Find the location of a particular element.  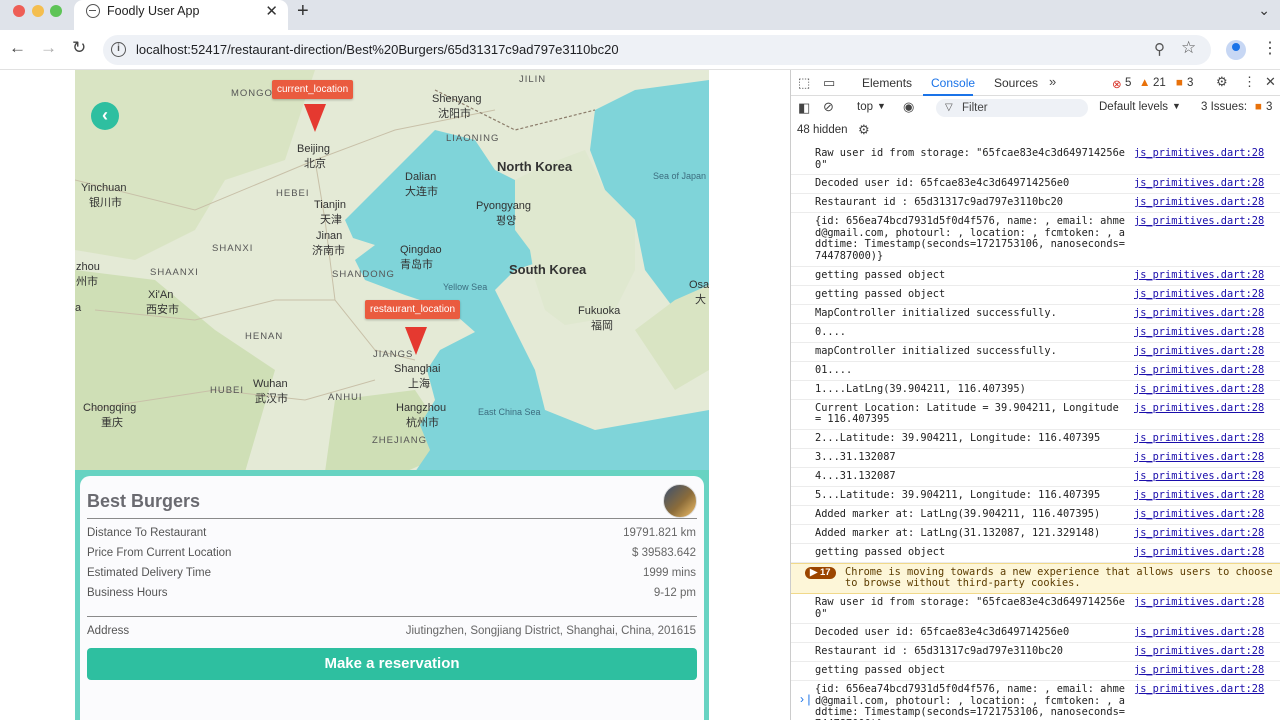

forward-arrow-icon: → is located at coordinates (48, 48).